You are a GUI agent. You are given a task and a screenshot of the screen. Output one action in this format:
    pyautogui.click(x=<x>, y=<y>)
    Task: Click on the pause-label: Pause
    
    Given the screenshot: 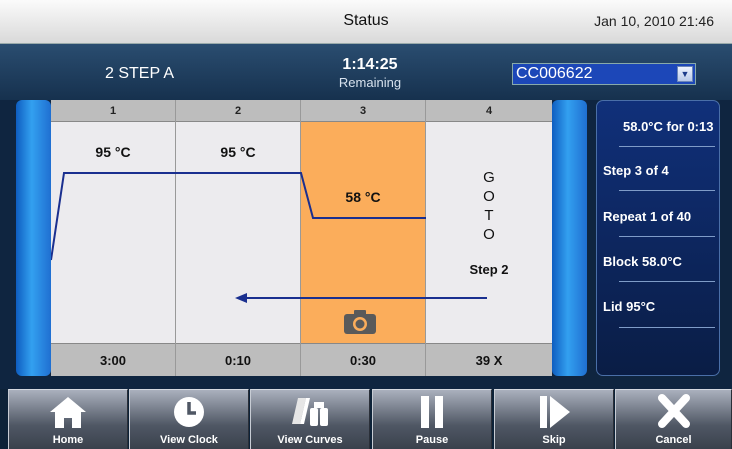 What is the action you would take?
    pyautogui.click(x=432, y=440)
    